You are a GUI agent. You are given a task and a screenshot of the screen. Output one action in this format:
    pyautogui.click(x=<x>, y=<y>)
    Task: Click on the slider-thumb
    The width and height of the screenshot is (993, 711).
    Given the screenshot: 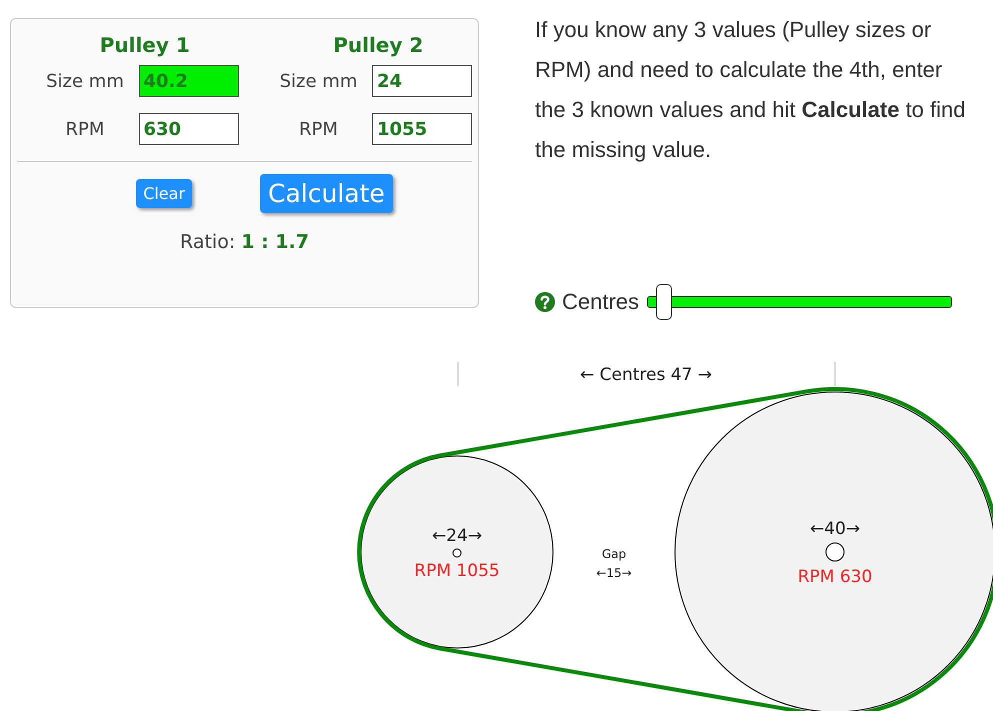 What is the action you would take?
    pyautogui.click(x=664, y=302)
    